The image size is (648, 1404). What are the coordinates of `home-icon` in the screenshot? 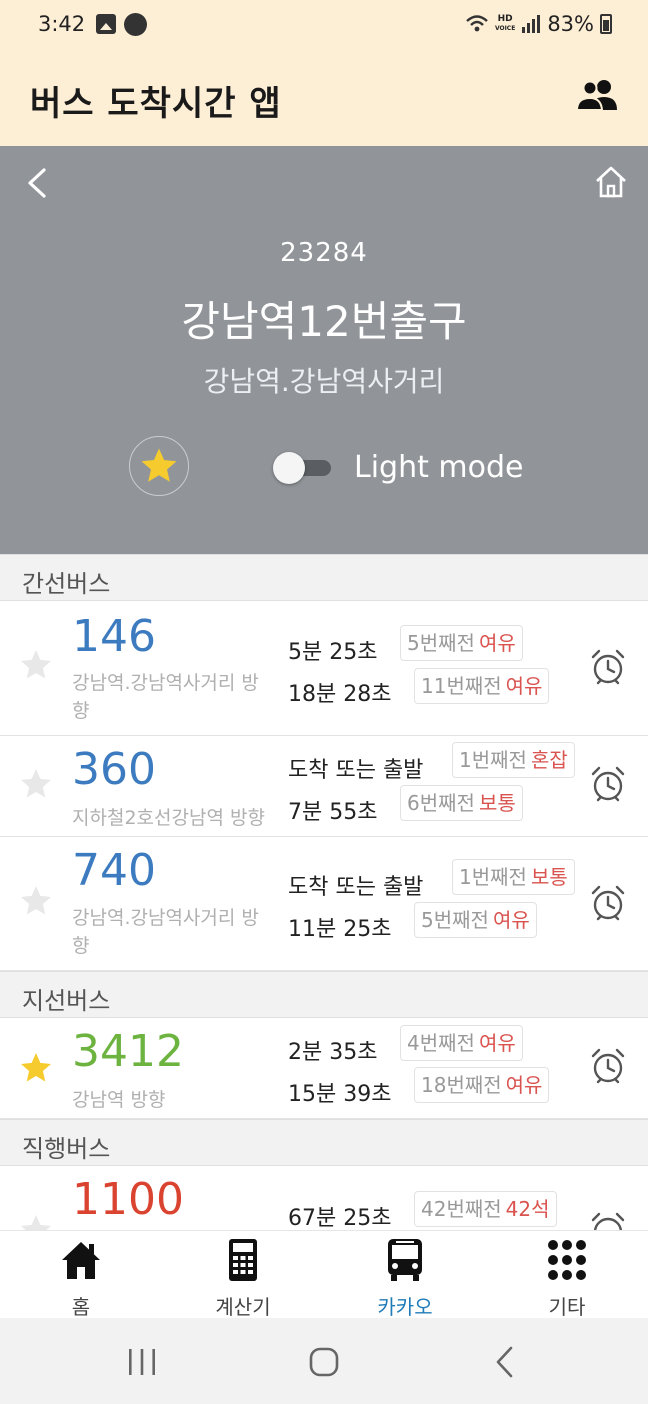 It's located at (81, 1260).